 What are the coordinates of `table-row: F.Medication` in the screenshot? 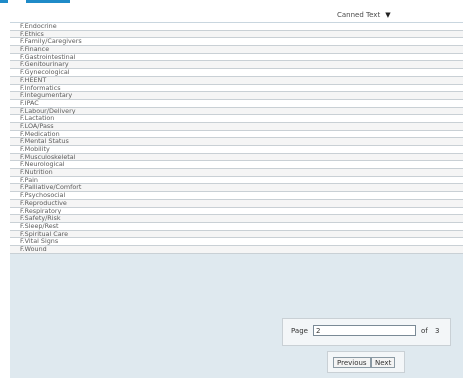 It's located at (236, 134).